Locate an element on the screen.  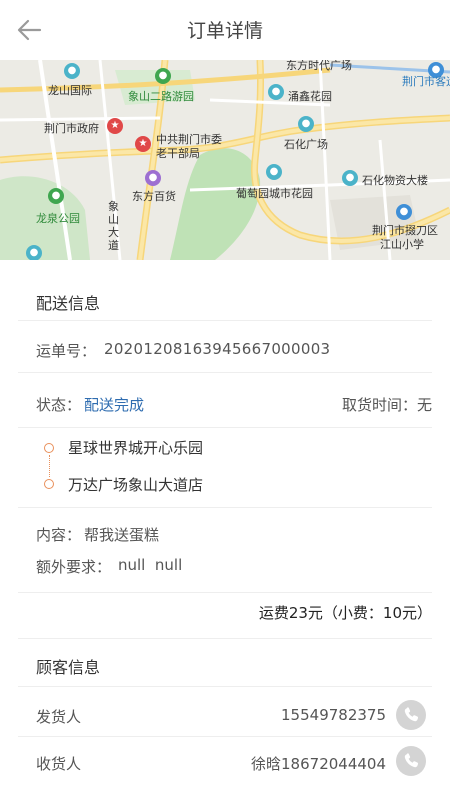
map-label: 东方百货 is located at coordinates (154, 196).